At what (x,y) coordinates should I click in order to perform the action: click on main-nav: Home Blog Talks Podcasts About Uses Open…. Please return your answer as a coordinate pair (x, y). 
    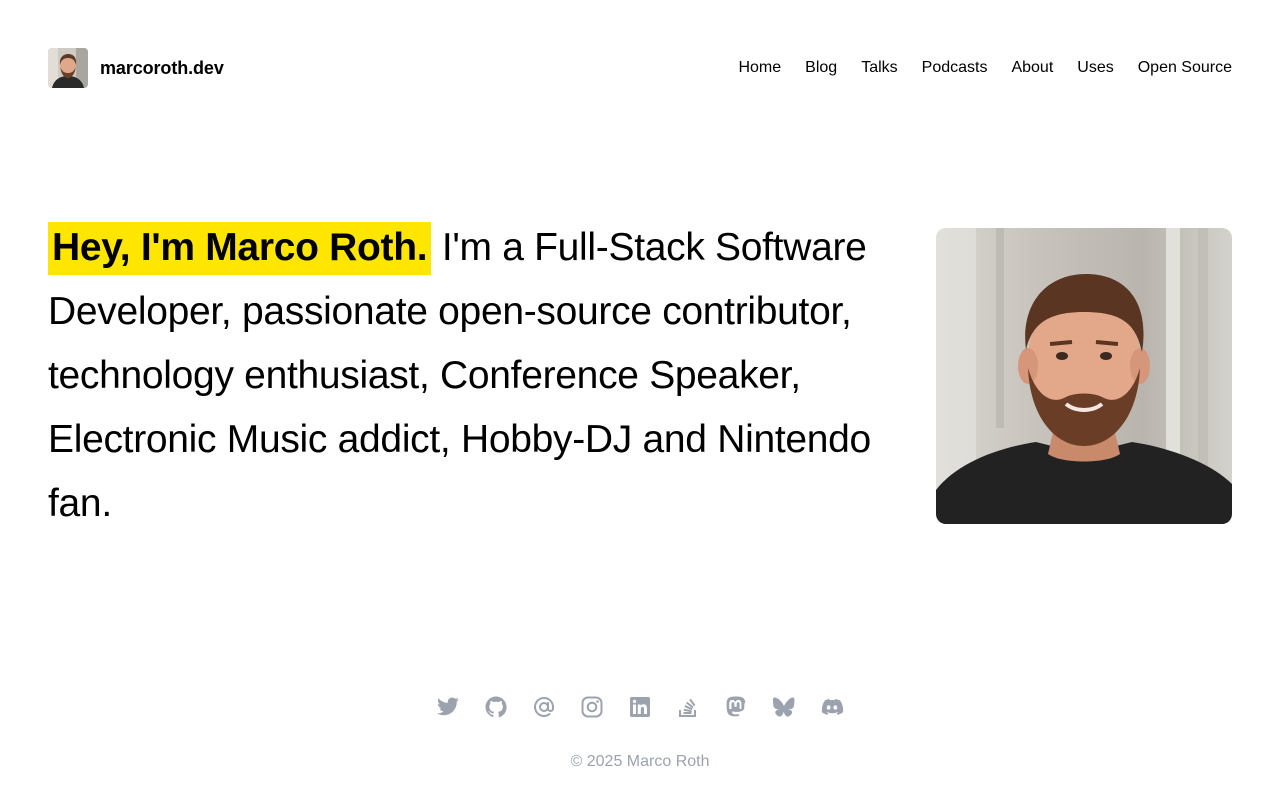
    Looking at the image, I should click on (985, 68).